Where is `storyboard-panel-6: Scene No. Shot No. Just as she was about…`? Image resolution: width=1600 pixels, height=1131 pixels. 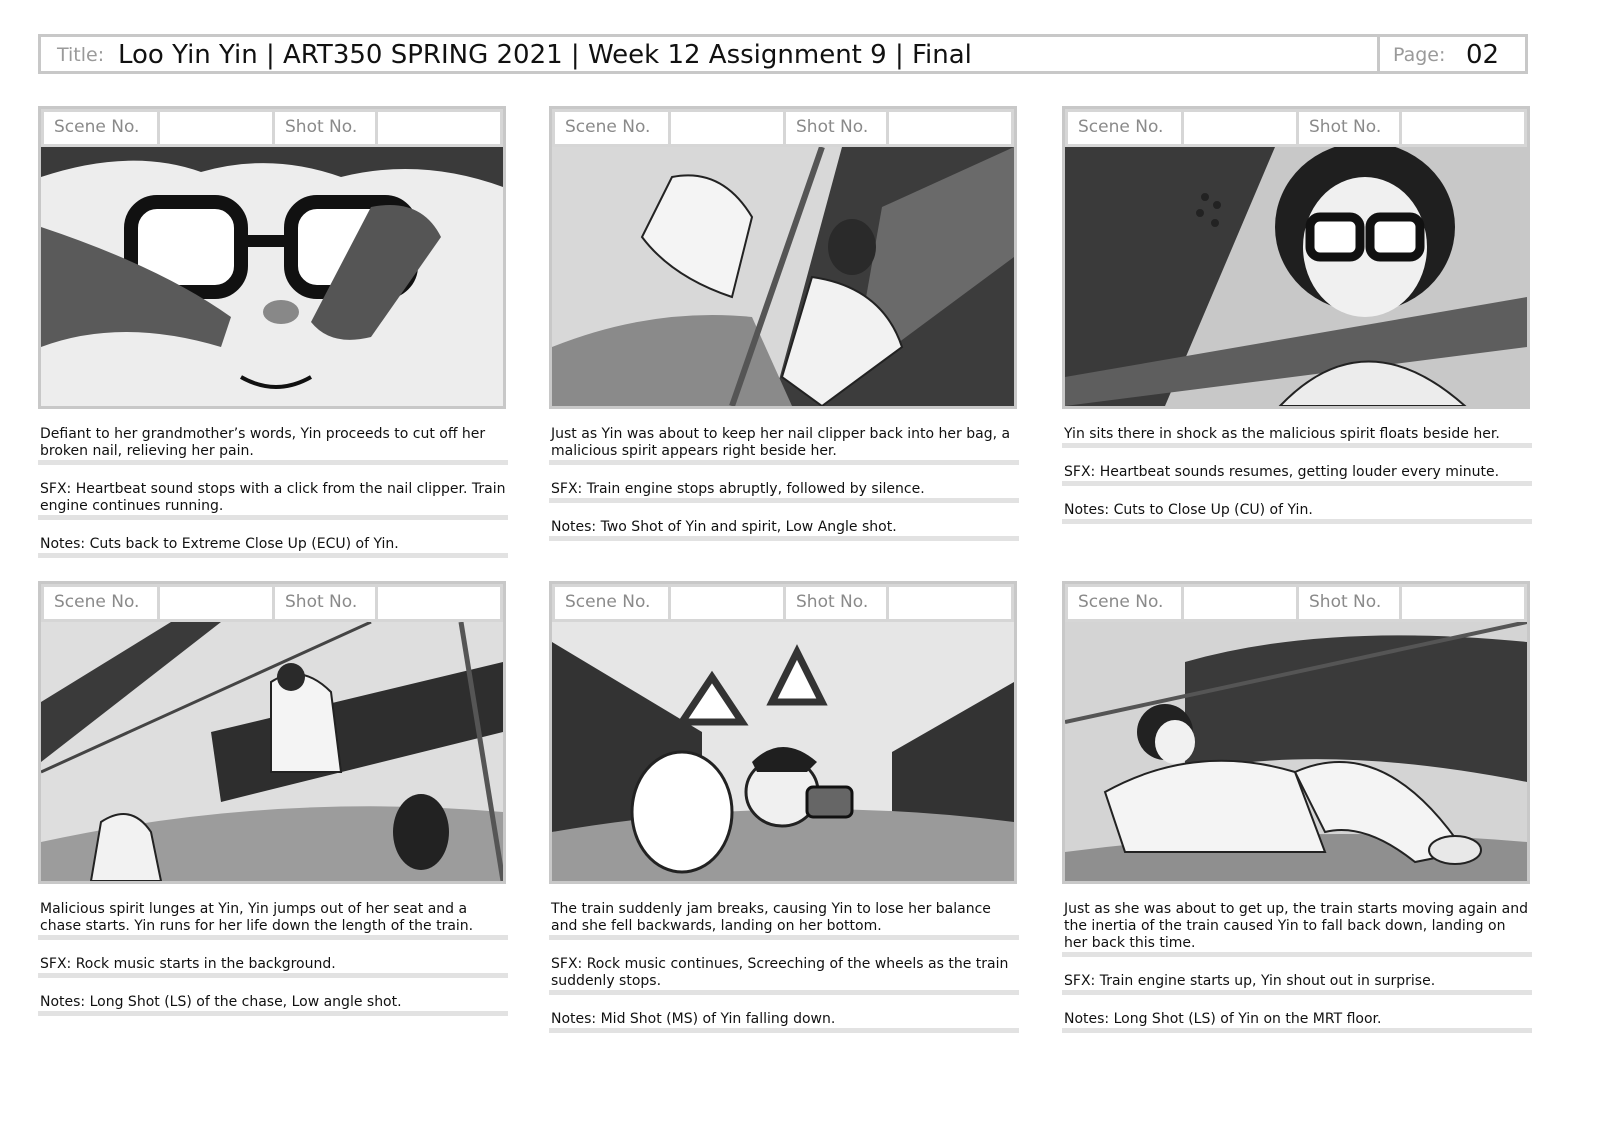
storyboard-panel-6: Scene No. Shot No. Just as she was about… is located at coordinates (1297, 807).